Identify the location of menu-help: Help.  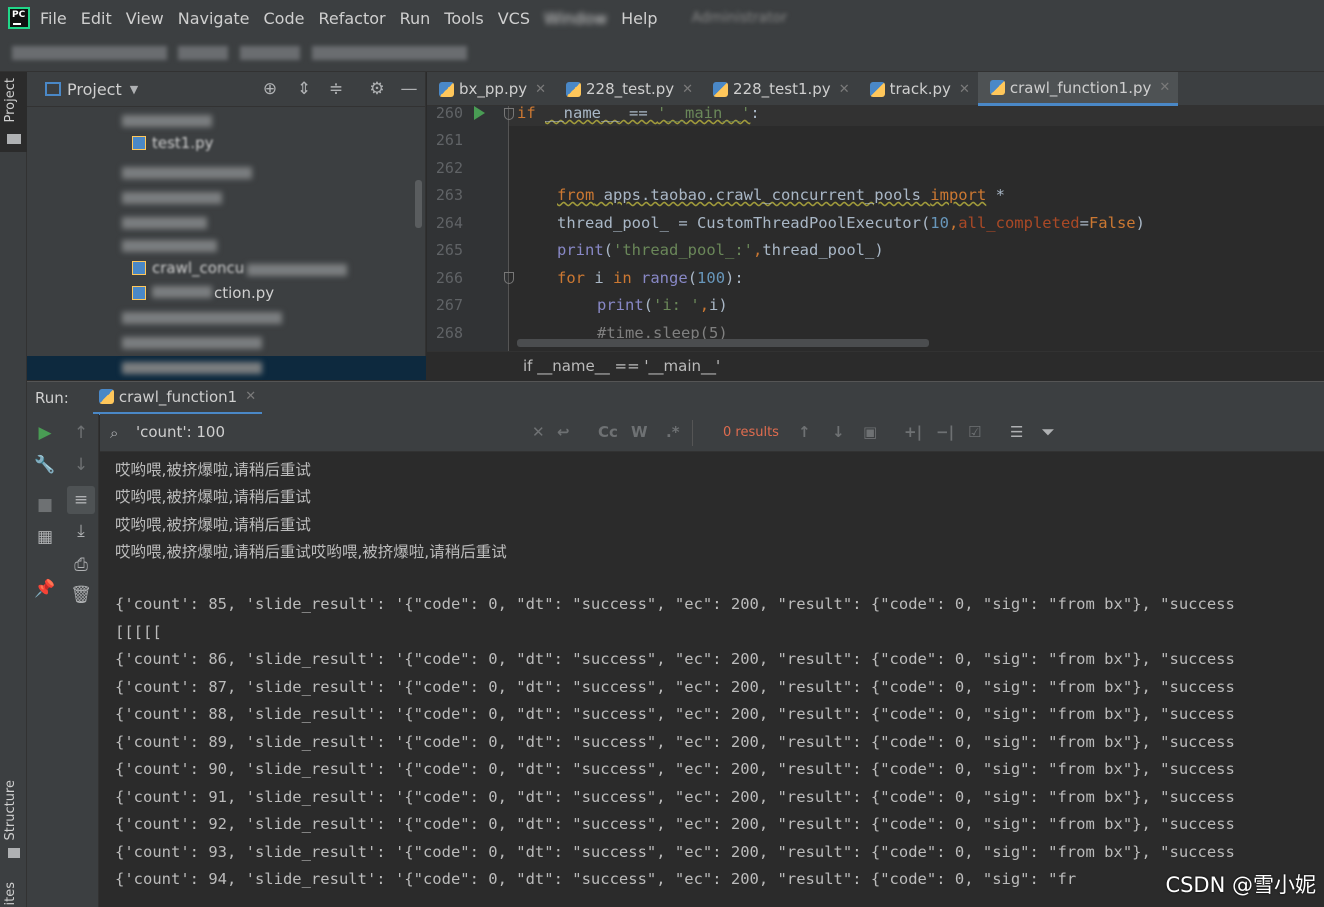
(639, 18).